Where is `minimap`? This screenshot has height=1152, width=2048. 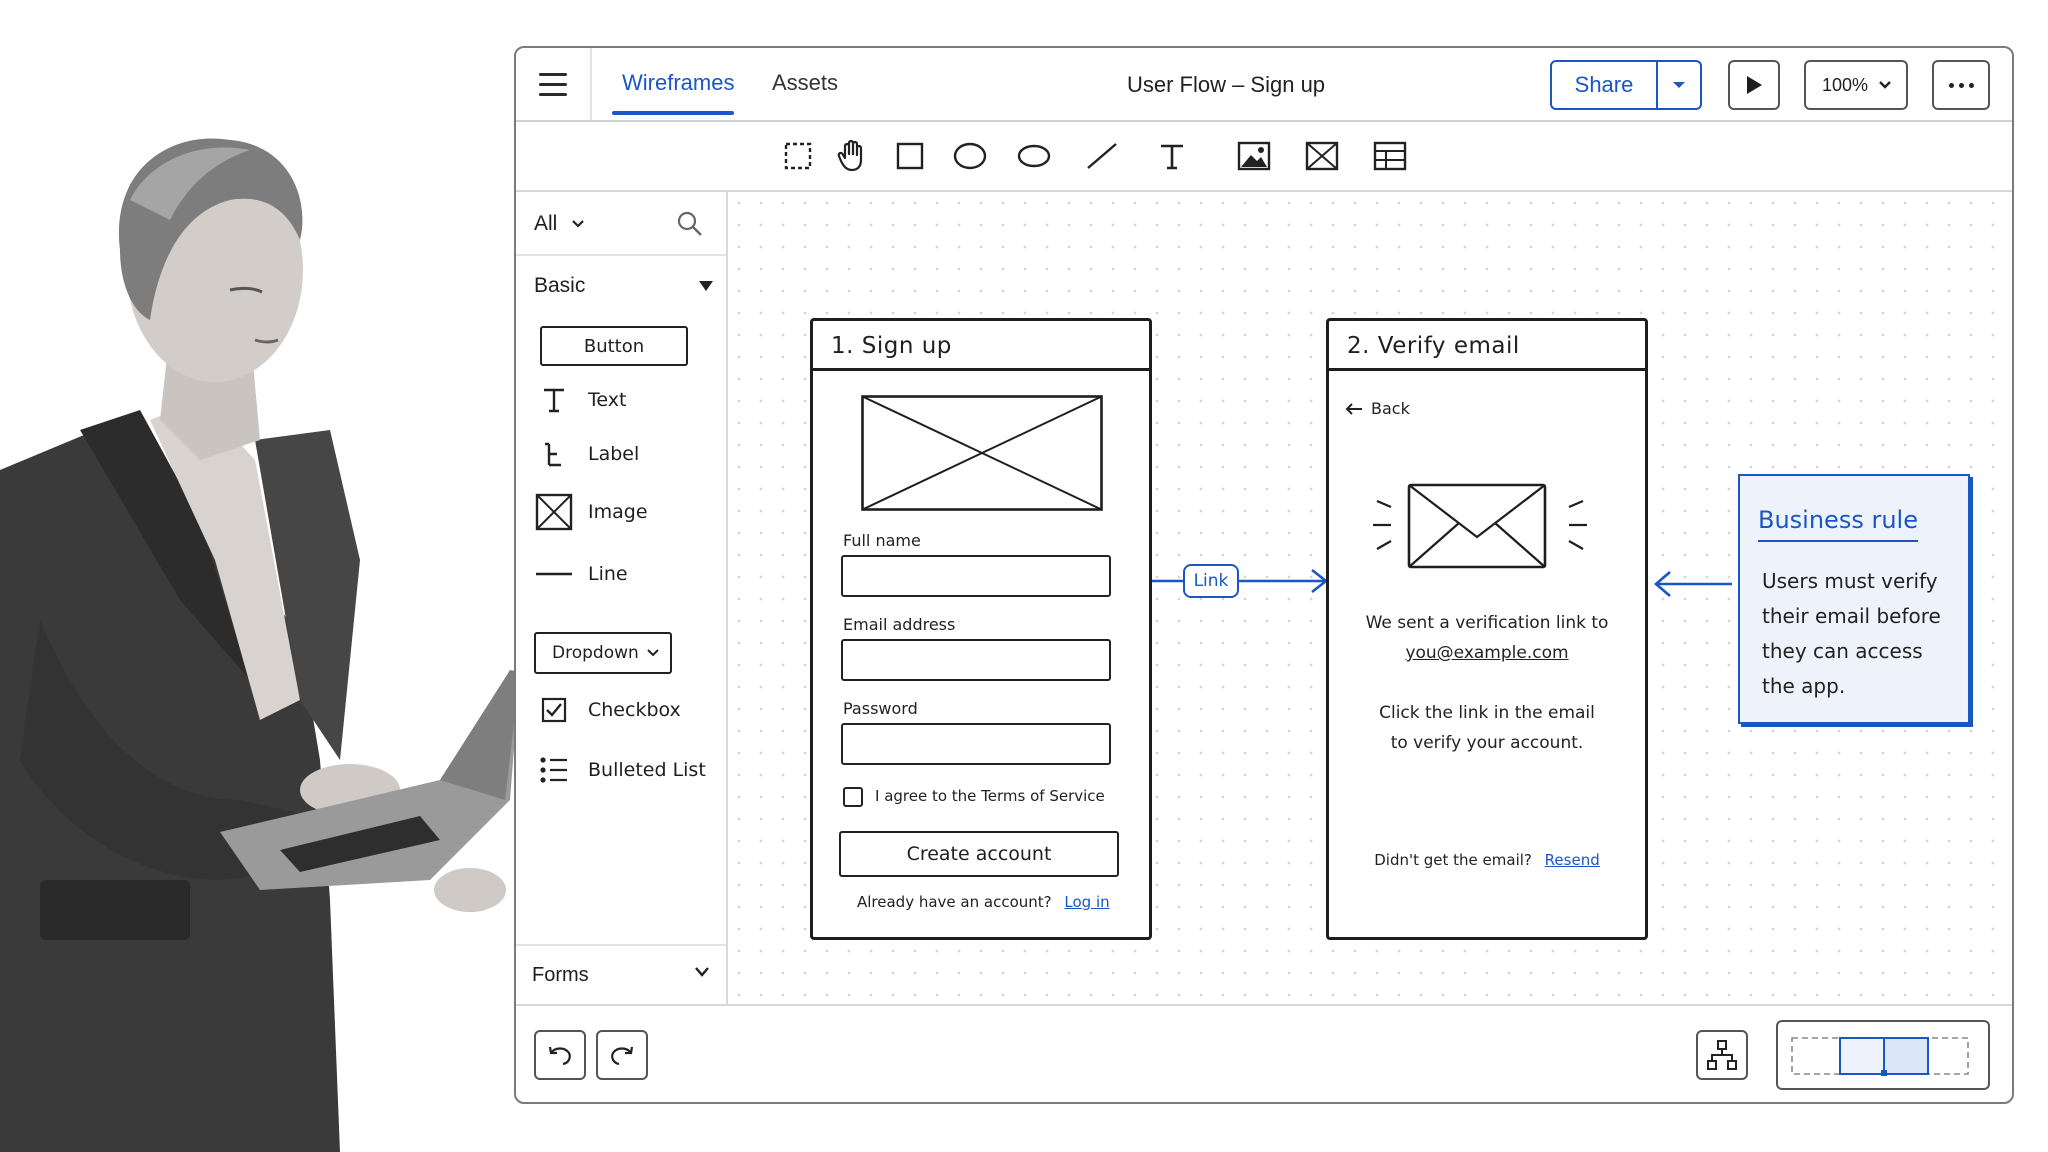
minimap is located at coordinates (1883, 1055).